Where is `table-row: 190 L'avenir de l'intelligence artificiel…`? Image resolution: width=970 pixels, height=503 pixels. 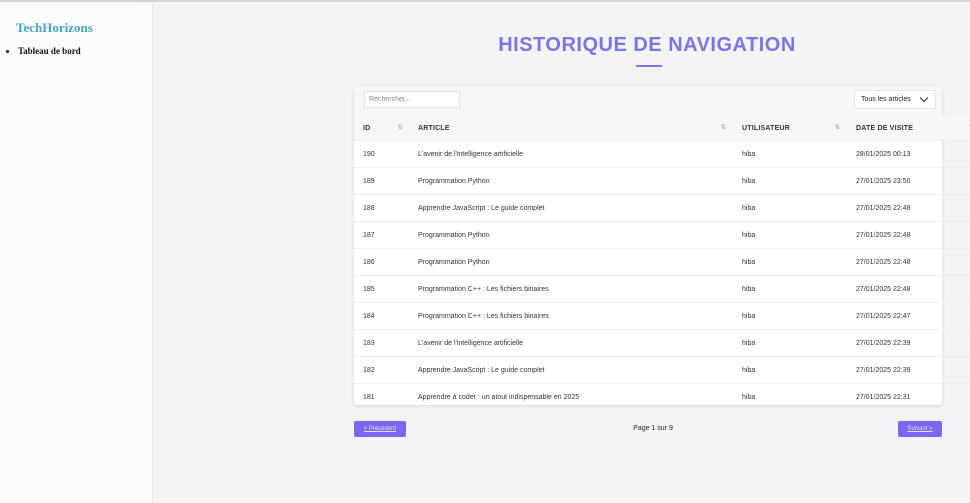 table-row: 190 L'avenir de l'intelligence artificiel… is located at coordinates (662, 154).